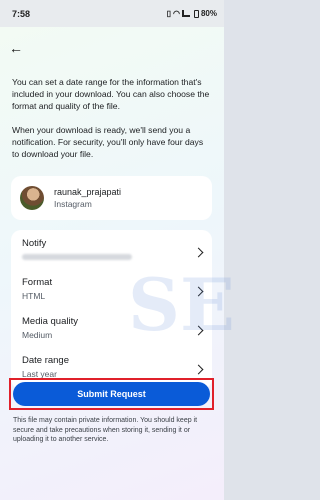 This screenshot has height=500, width=320. What do you see at coordinates (32, 198) in the screenshot?
I see `avatar` at bounding box center [32, 198].